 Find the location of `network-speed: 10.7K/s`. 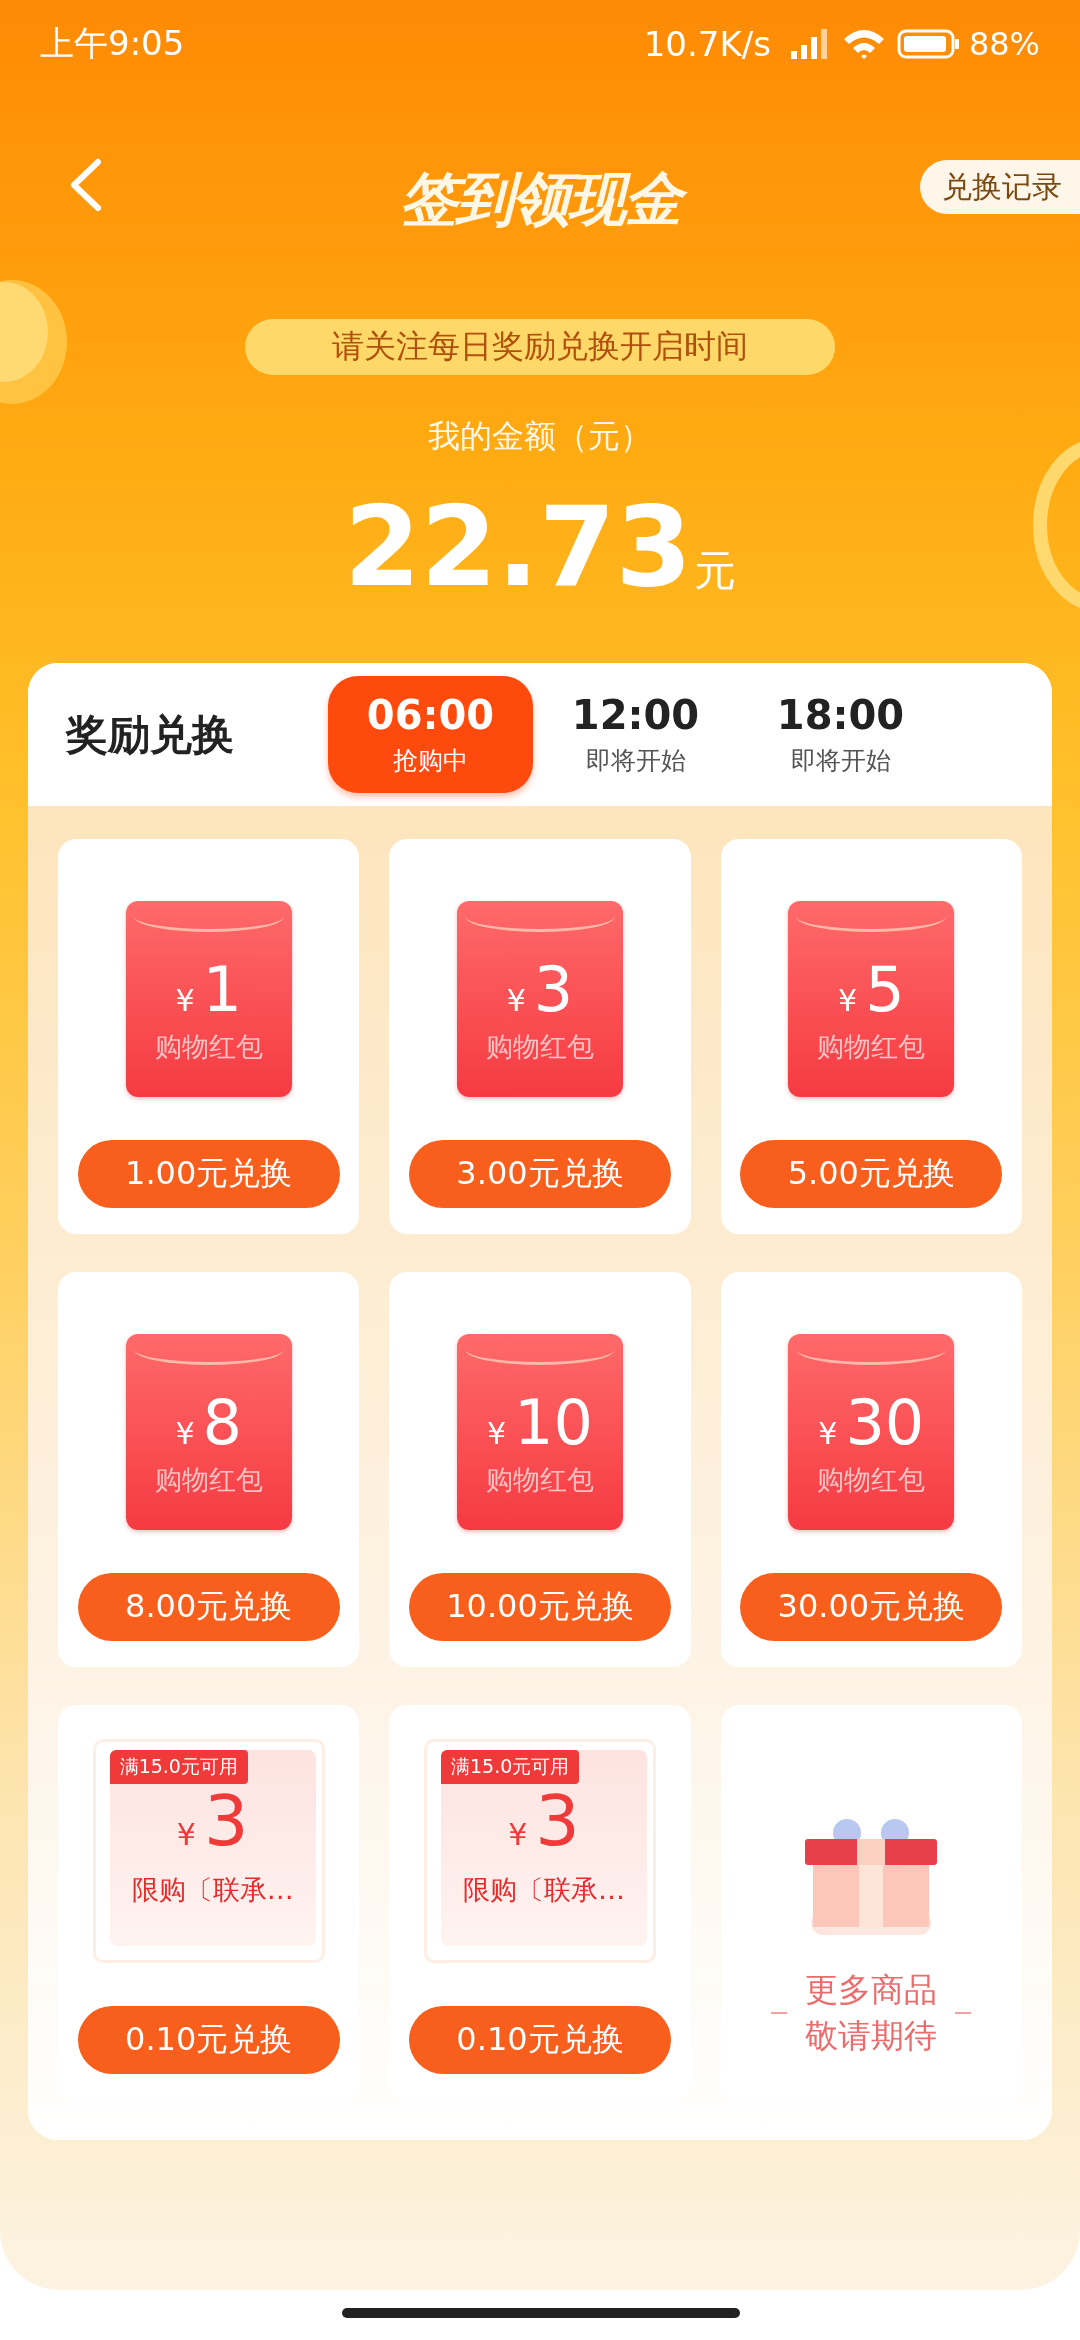

network-speed: 10.7K/s is located at coordinates (707, 44).